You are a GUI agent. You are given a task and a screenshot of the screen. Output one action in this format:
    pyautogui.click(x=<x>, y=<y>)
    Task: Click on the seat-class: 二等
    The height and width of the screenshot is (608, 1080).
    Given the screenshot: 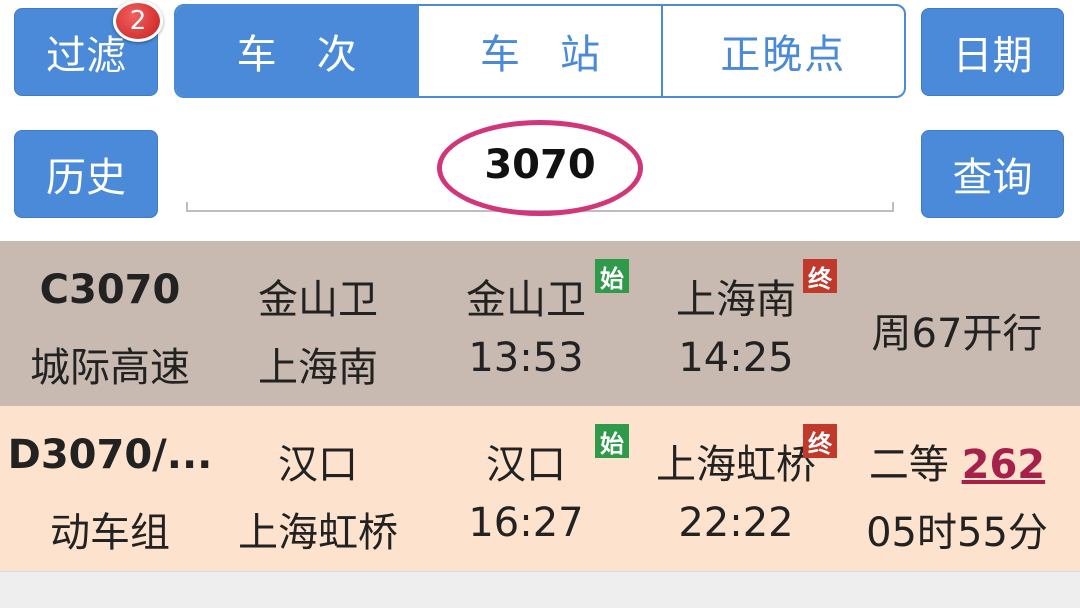 What is the action you would take?
    pyautogui.click(x=908, y=465)
    